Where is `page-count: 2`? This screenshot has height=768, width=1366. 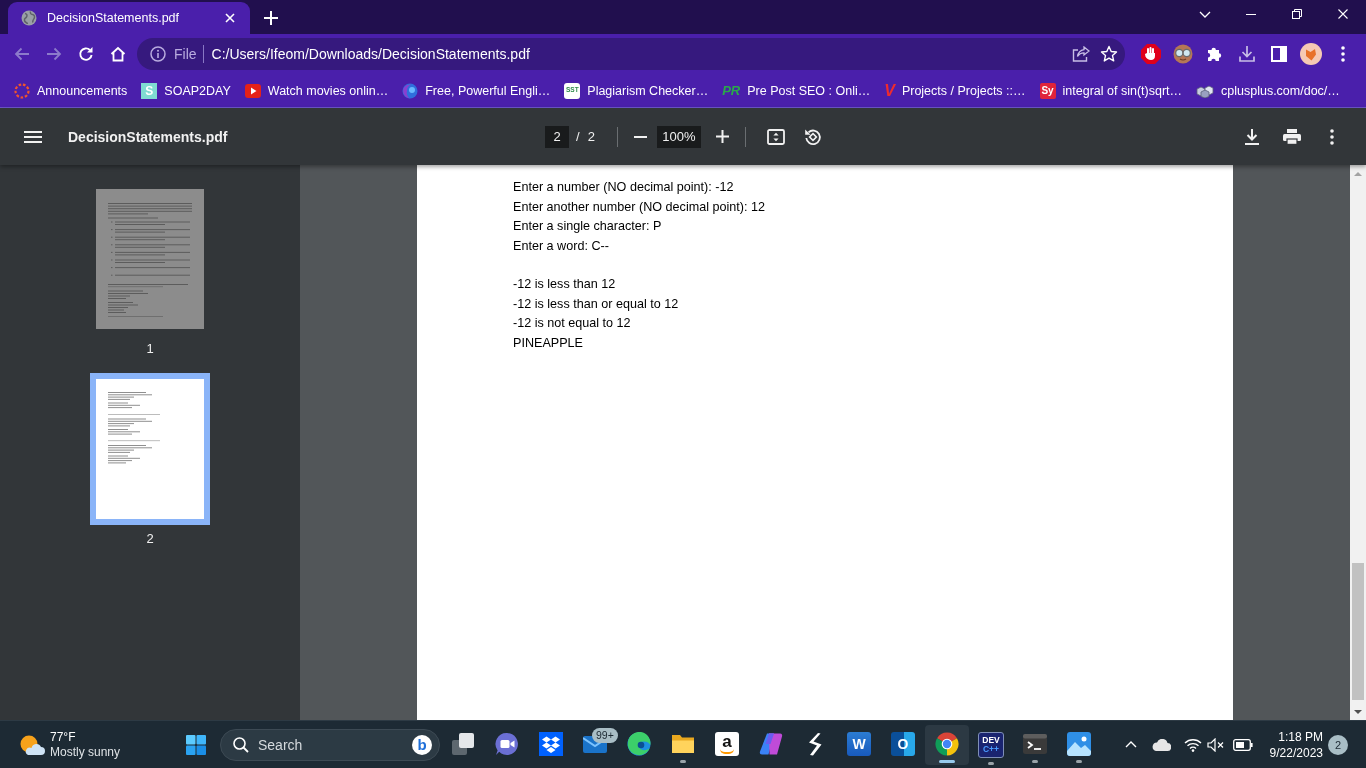 page-count: 2 is located at coordinates (591, 136).